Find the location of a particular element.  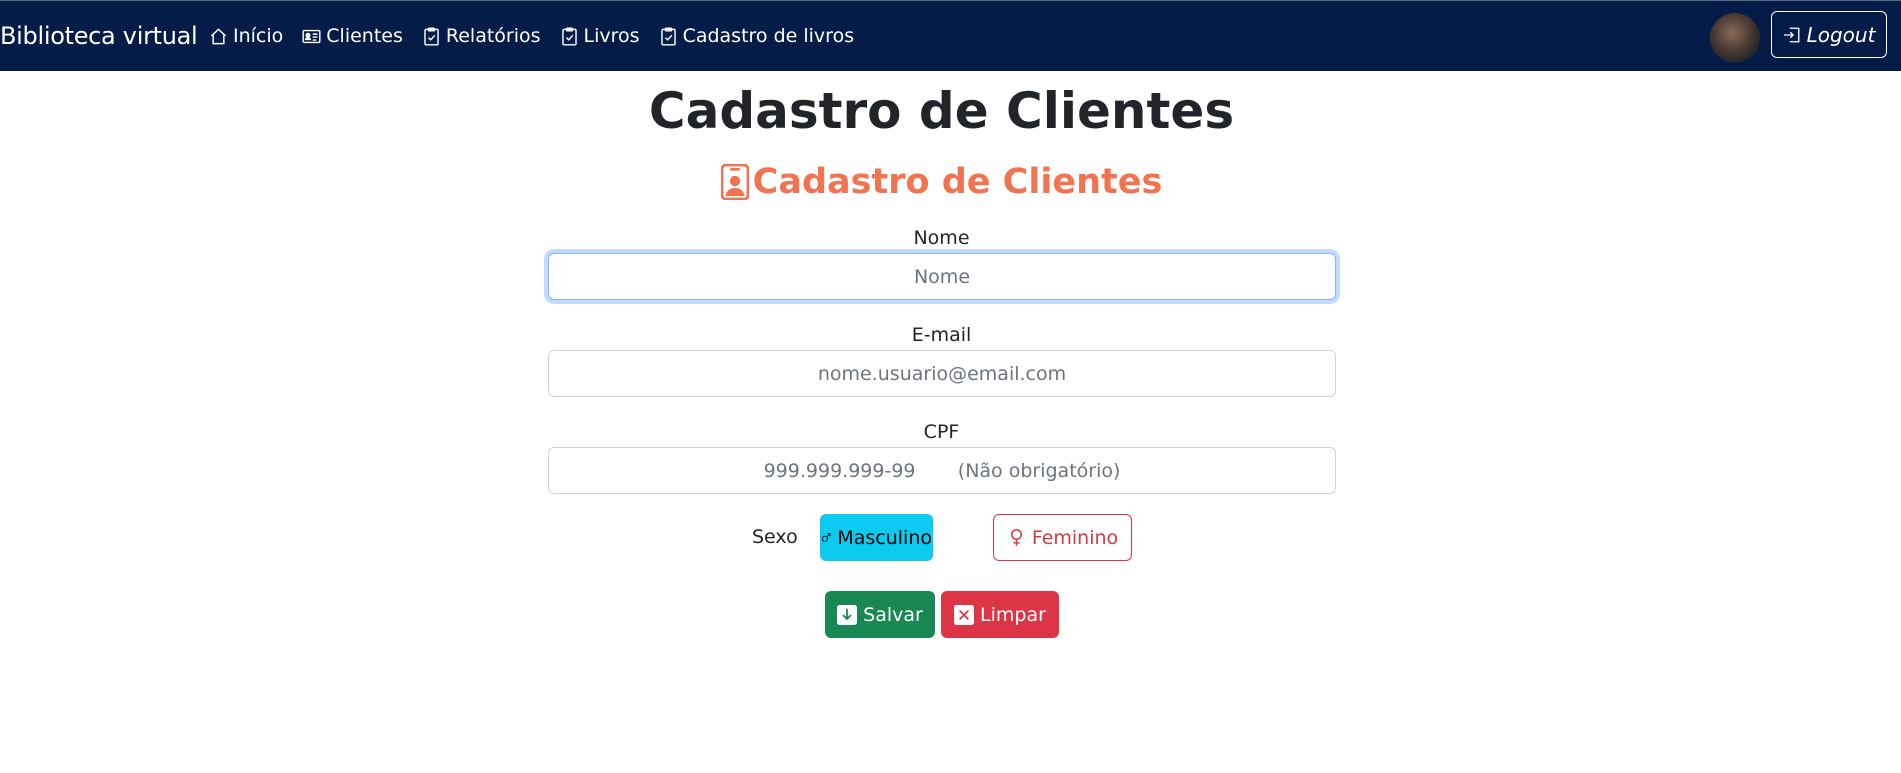

cpf-label: CPF is located at coordinates (941, 432).